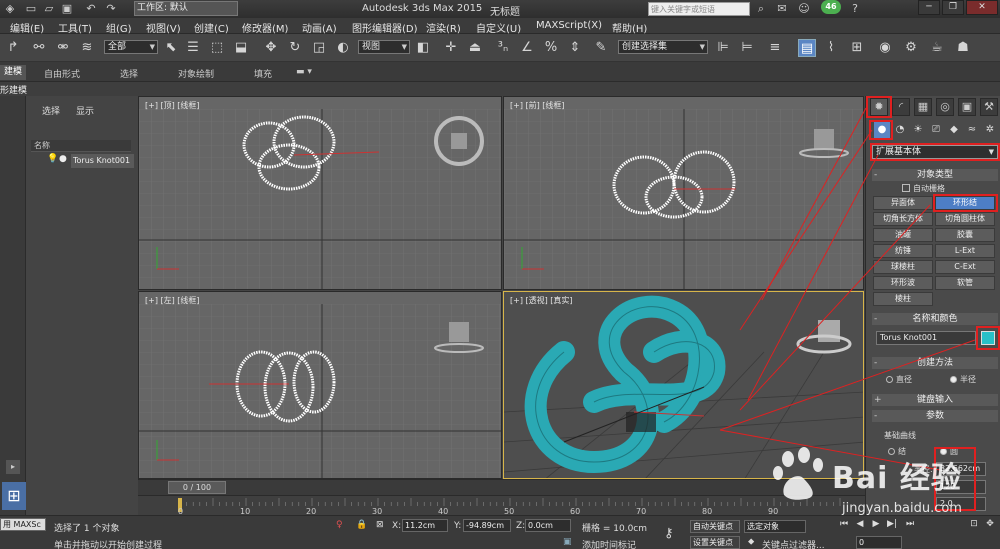  Describe the element at coordinates (885, 48) in the screenshot. I see `material-editor-icon: ◉` at that location.